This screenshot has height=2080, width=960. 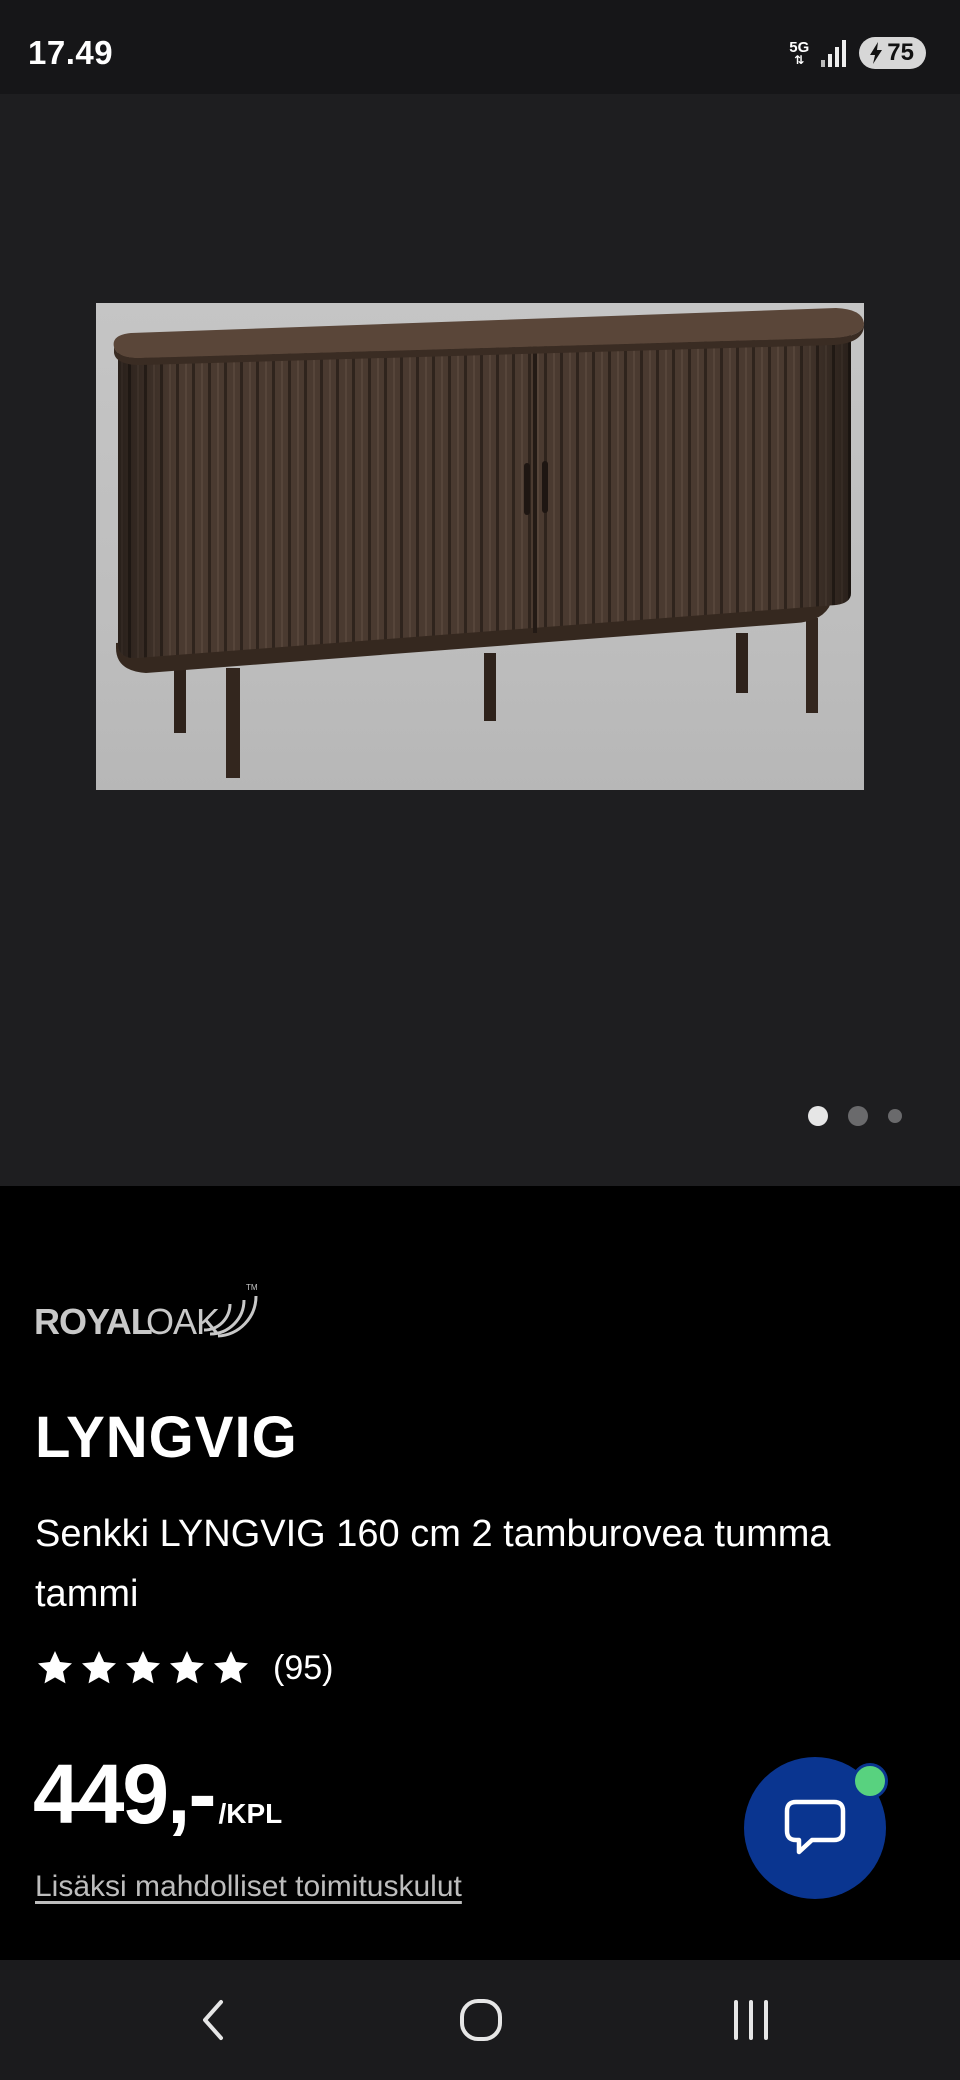 I want to click on clock: 17.49, so click(x=71, y=52).